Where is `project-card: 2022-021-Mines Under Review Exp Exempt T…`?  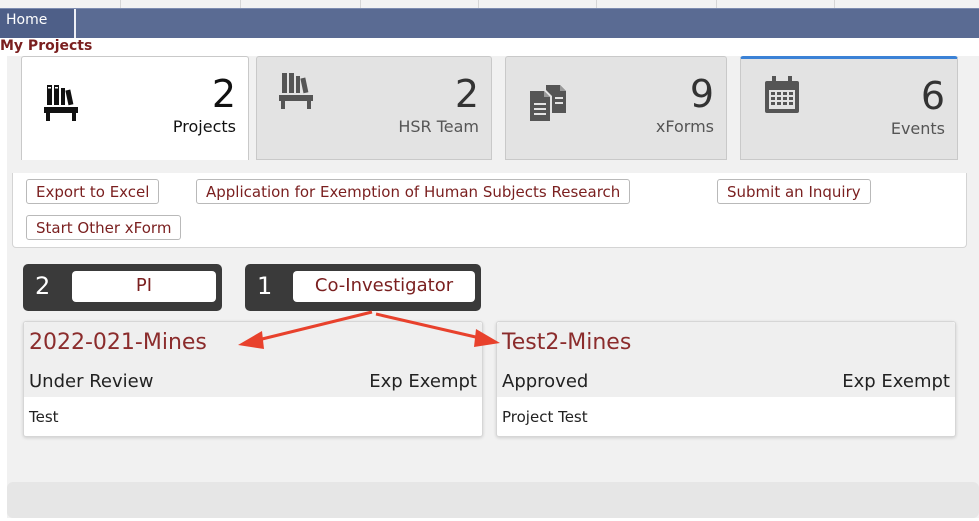
project-card: 2022-021-Mines Under Review Exp Exempt T… is located at coordinates (253, 379).